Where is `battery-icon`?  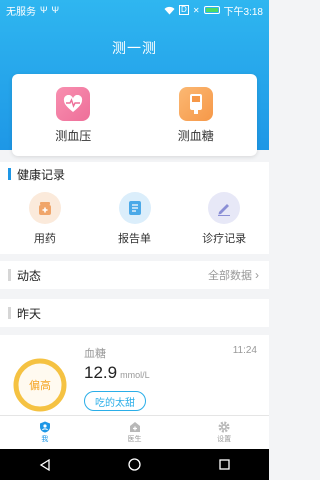
battery-icon is located at coordinates (211, 10).